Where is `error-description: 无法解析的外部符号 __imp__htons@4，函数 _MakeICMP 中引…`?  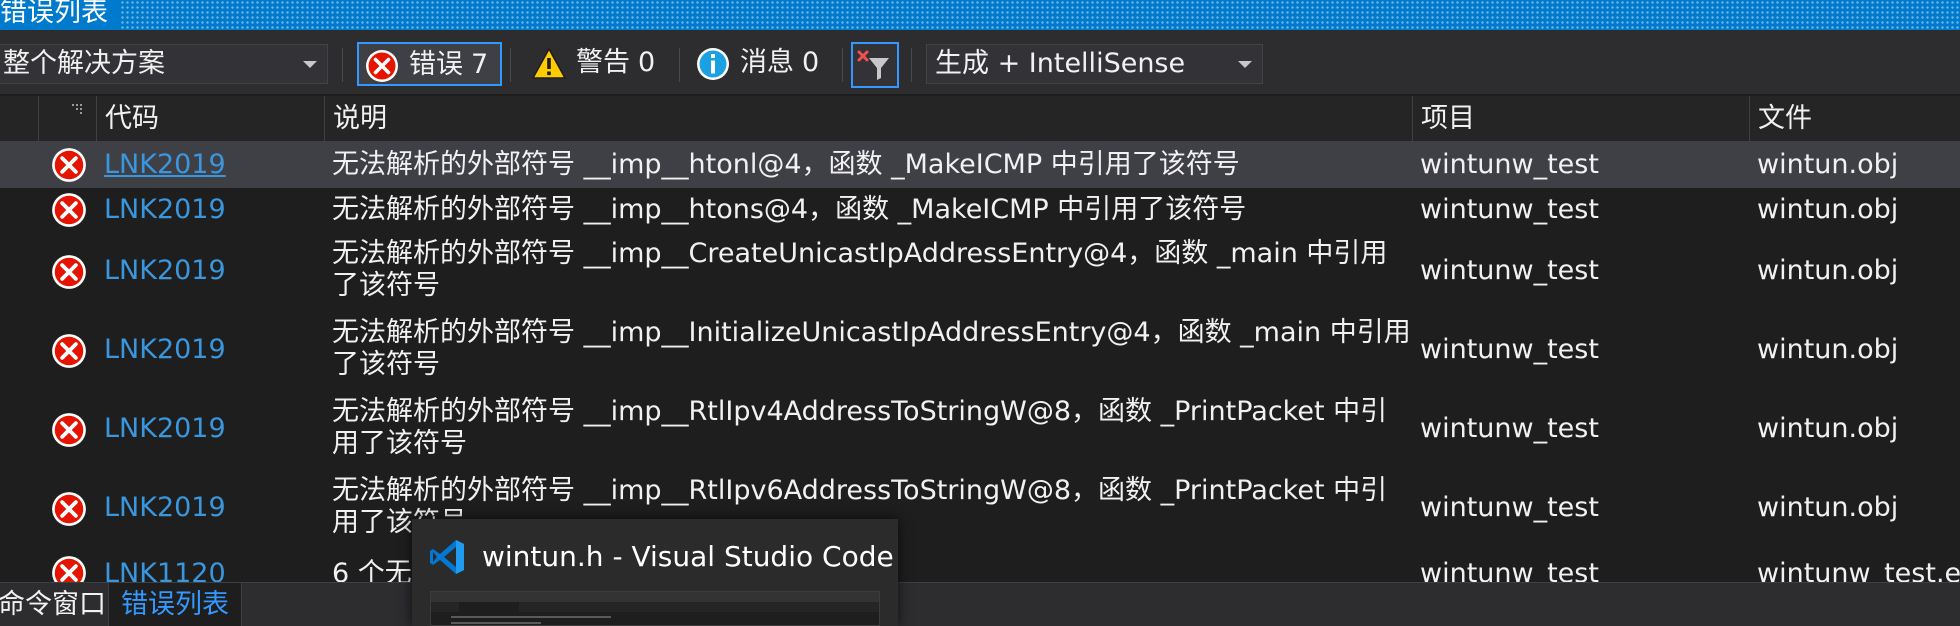
error-description: 无法解析的外部符号 __imp__htons@4，函数 _MakeICMP 中引… is located at coordinates (789, 209).